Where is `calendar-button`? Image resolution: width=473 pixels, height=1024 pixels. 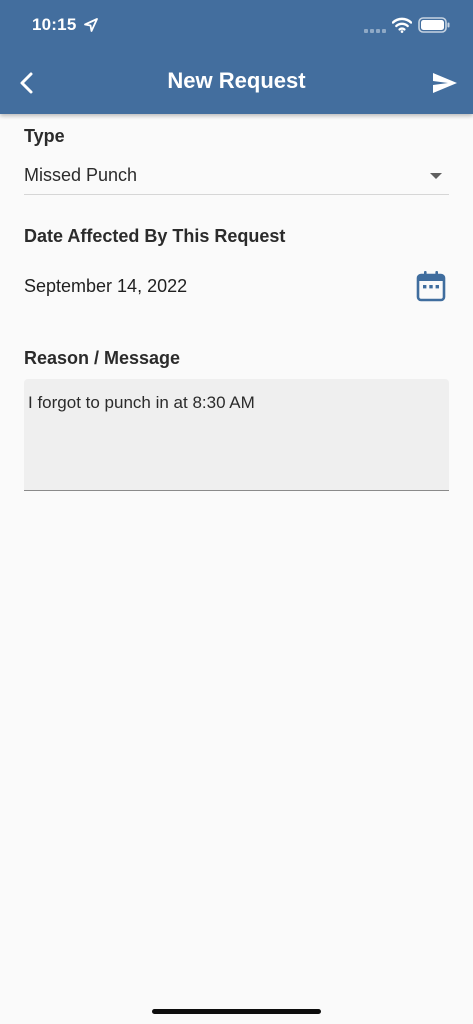 calendar-button is located at coordinates (431, 286).